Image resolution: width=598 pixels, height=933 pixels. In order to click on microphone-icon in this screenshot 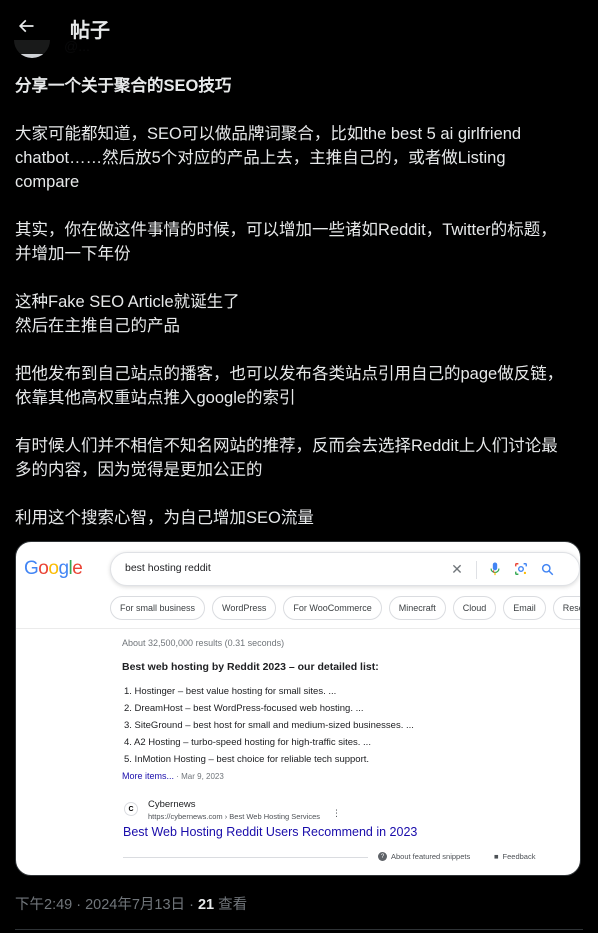, I will do `click(495, 569)`.